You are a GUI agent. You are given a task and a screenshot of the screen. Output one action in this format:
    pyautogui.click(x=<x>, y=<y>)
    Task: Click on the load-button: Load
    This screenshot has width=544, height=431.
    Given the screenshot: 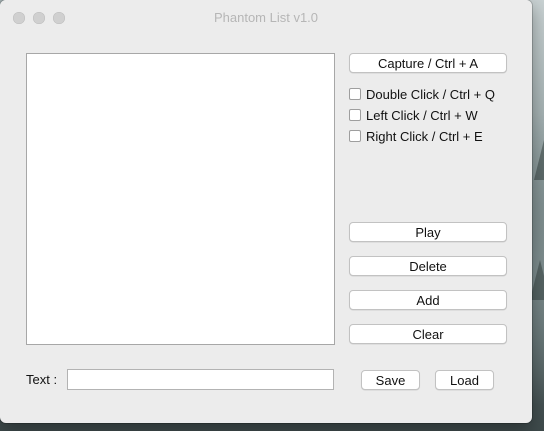 What is the action you would take?
    pyautogui.click(x=464, y=380)
    